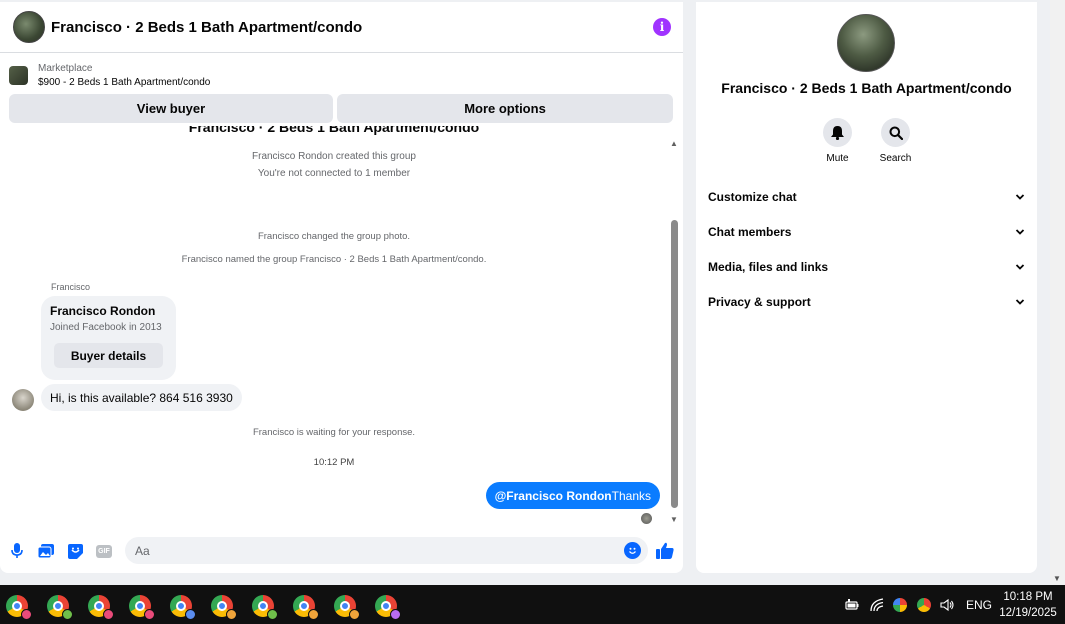 The height and width of the screenshot is (624, 1065). What do you see at coordinates (75, 551) in the screenshot?
I see `sticker-icon` at bounding box center [75, 551].